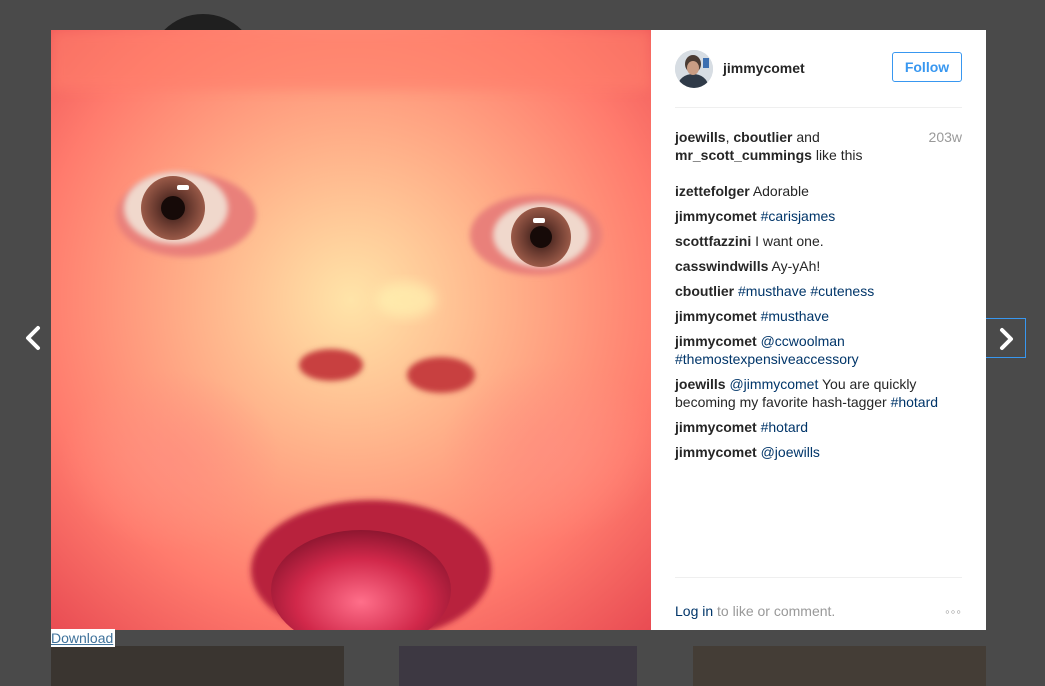  What do you see at coordinates (953, 611) in the screenshot?
I see `ellipsis-icon: ◦◦◦` at bounding box center [953, 611].